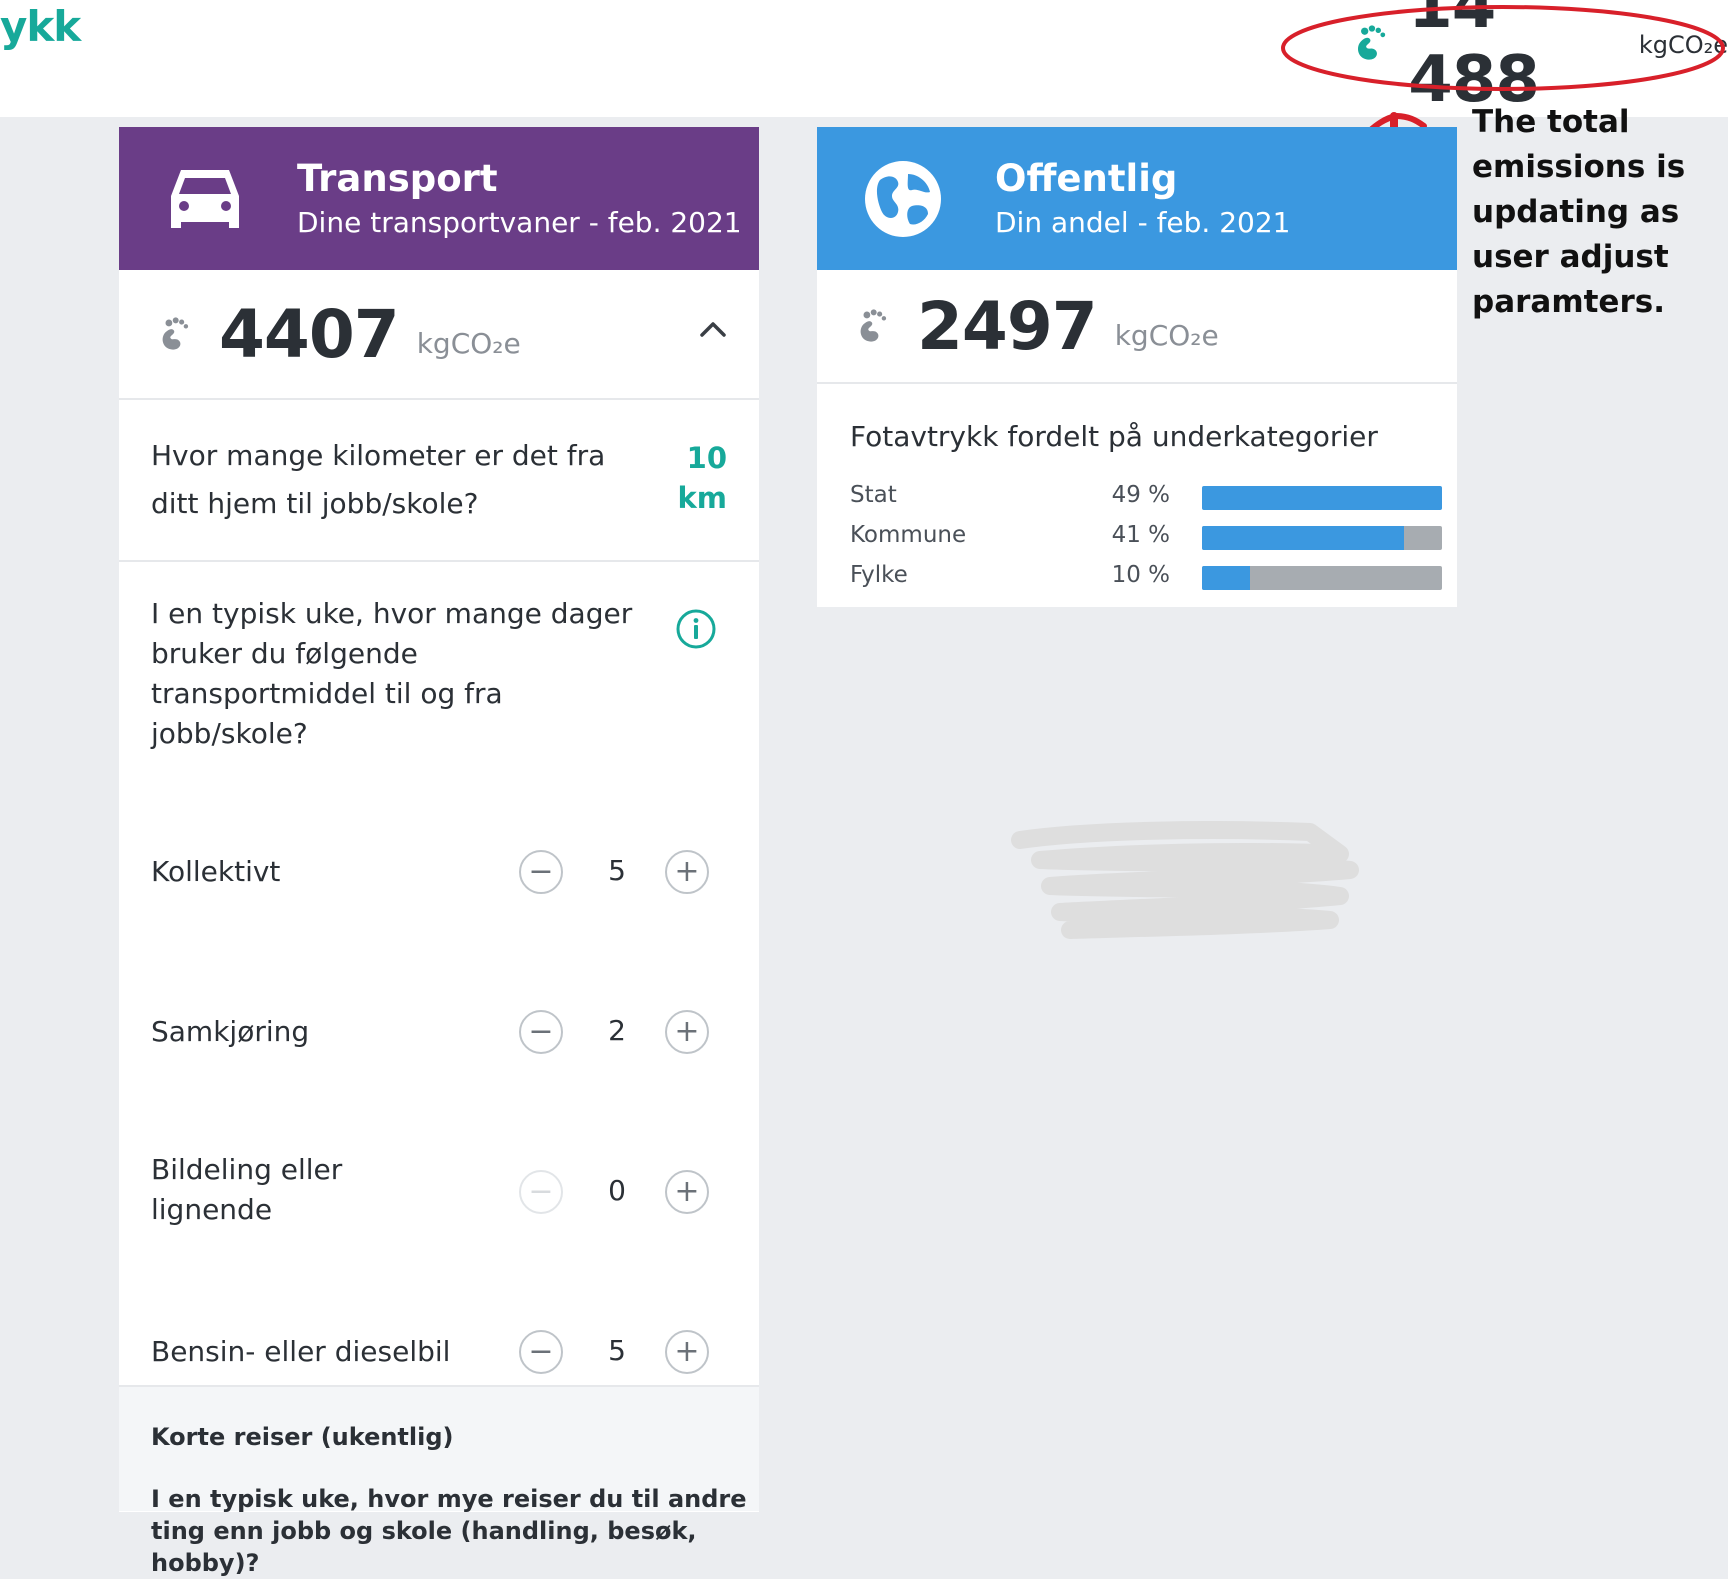  What do you see at coordinates (879, 575) in the screenshot?
I see `category-name: Fylke` at bounding box center [879, 575].